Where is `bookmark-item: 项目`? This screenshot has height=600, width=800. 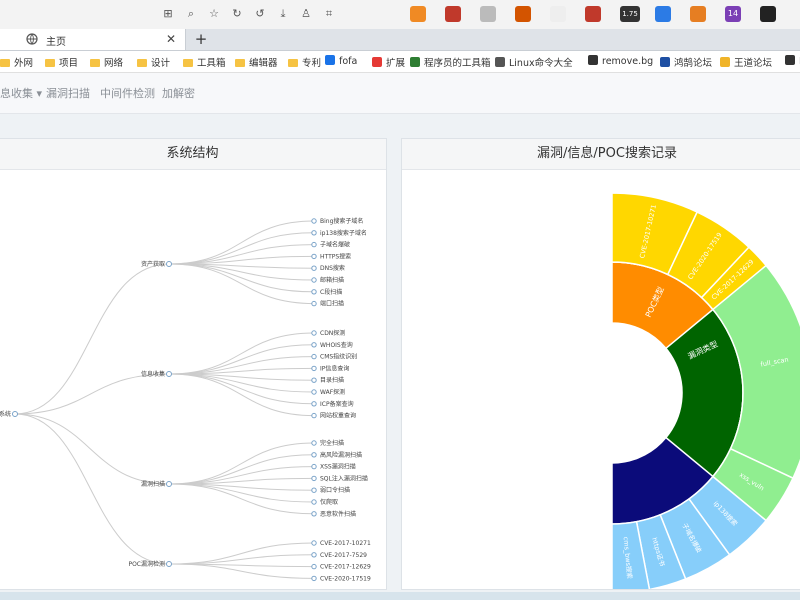
bookmark-item: 项目 is located at coordinates (61, 62).